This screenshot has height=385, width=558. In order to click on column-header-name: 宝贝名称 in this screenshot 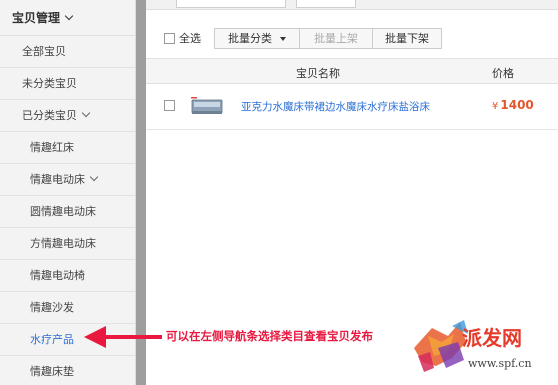, I will do `click(318, 73)`.